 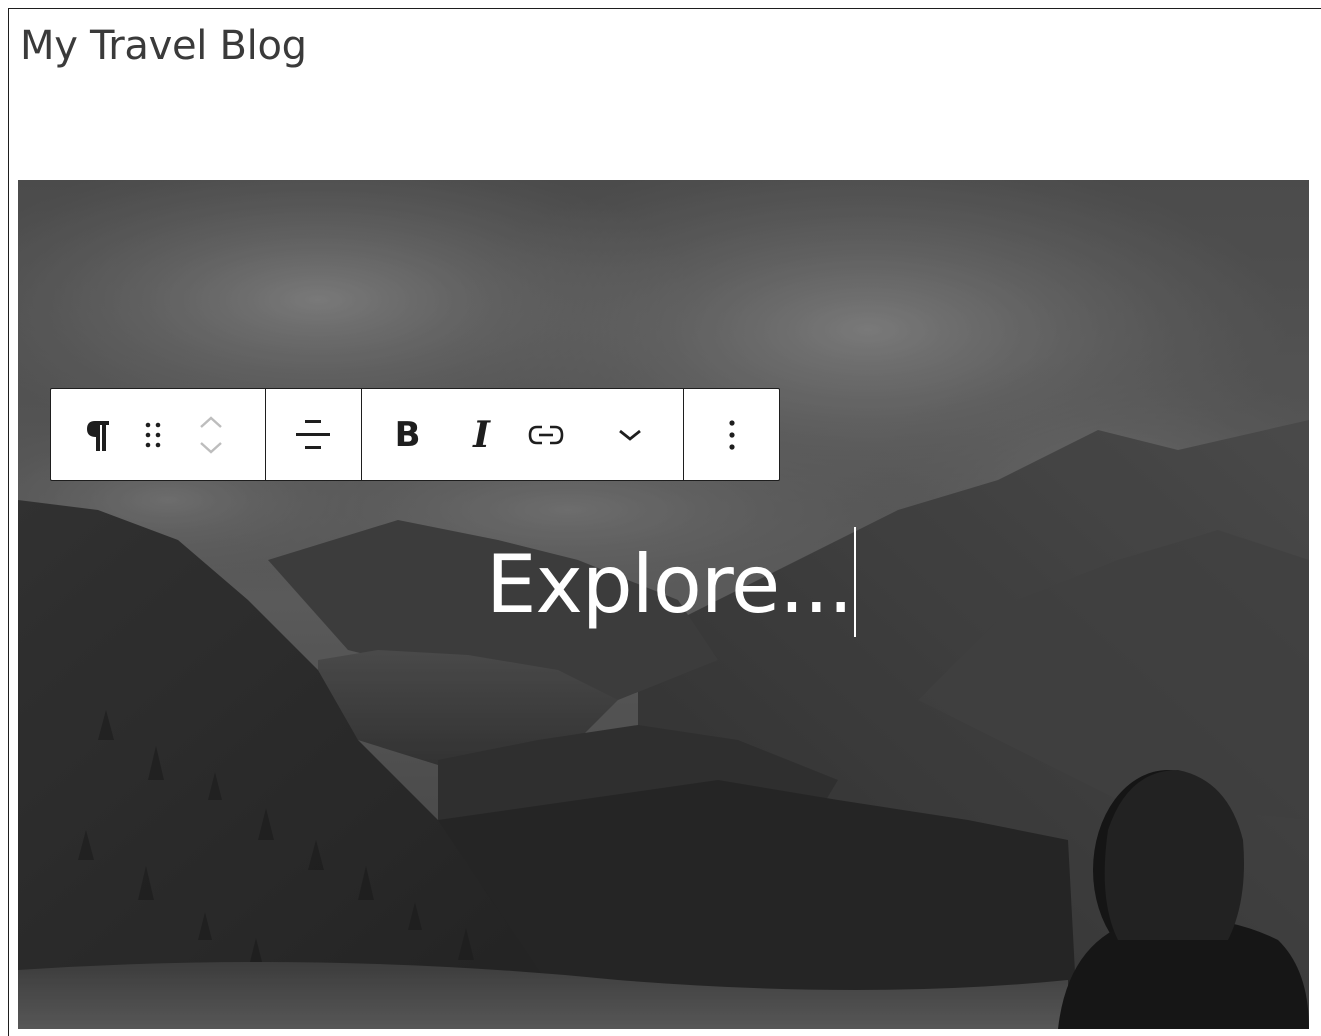 I want to click on text-cursor, so click(x=855, y=582).